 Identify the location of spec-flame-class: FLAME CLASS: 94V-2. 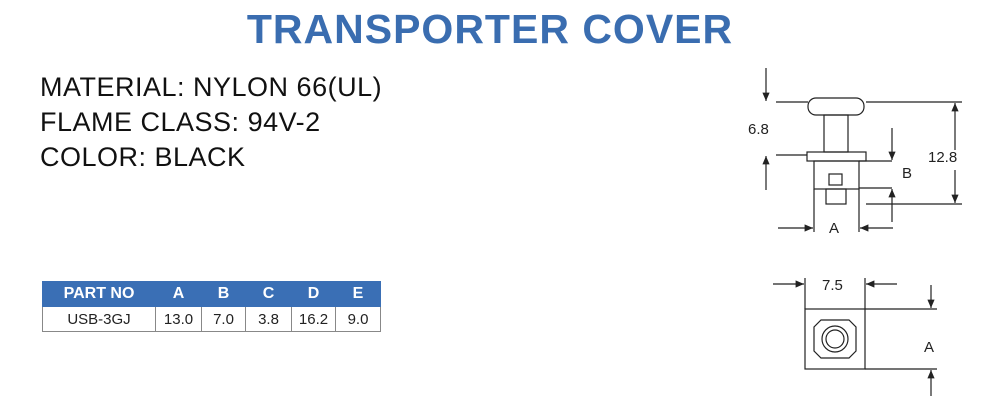
(180, 122).